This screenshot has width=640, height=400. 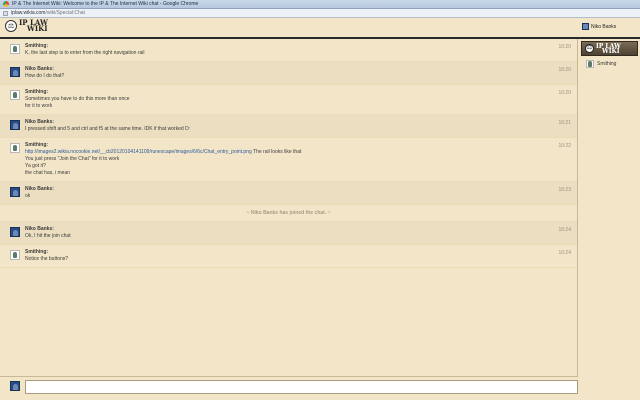 What do you see at coordinates (11, 26) in the screenshot?
I see `scales-icon: ⚖` at bounding box center [11, 26].